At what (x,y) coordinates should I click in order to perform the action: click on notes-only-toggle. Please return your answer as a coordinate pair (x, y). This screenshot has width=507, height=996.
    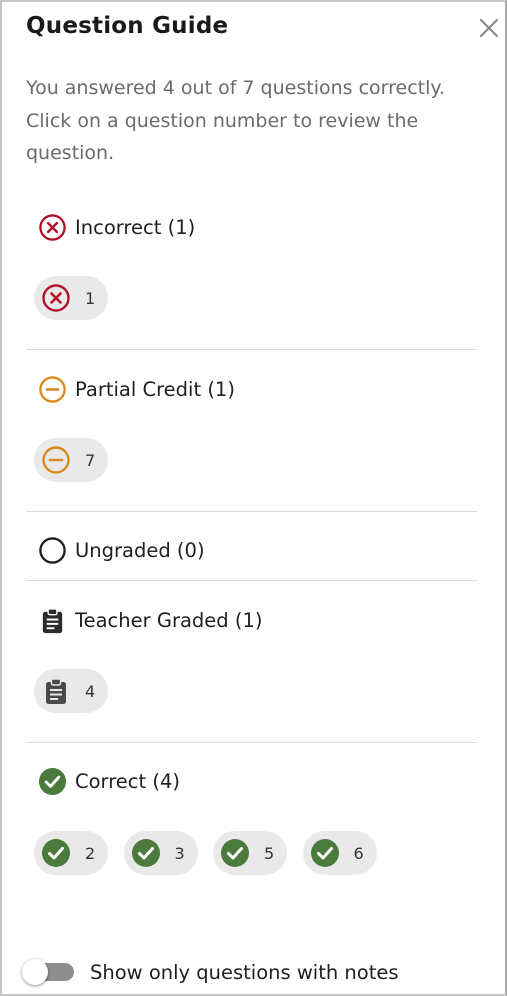
    Looking at the image, I should click on (49, 972).